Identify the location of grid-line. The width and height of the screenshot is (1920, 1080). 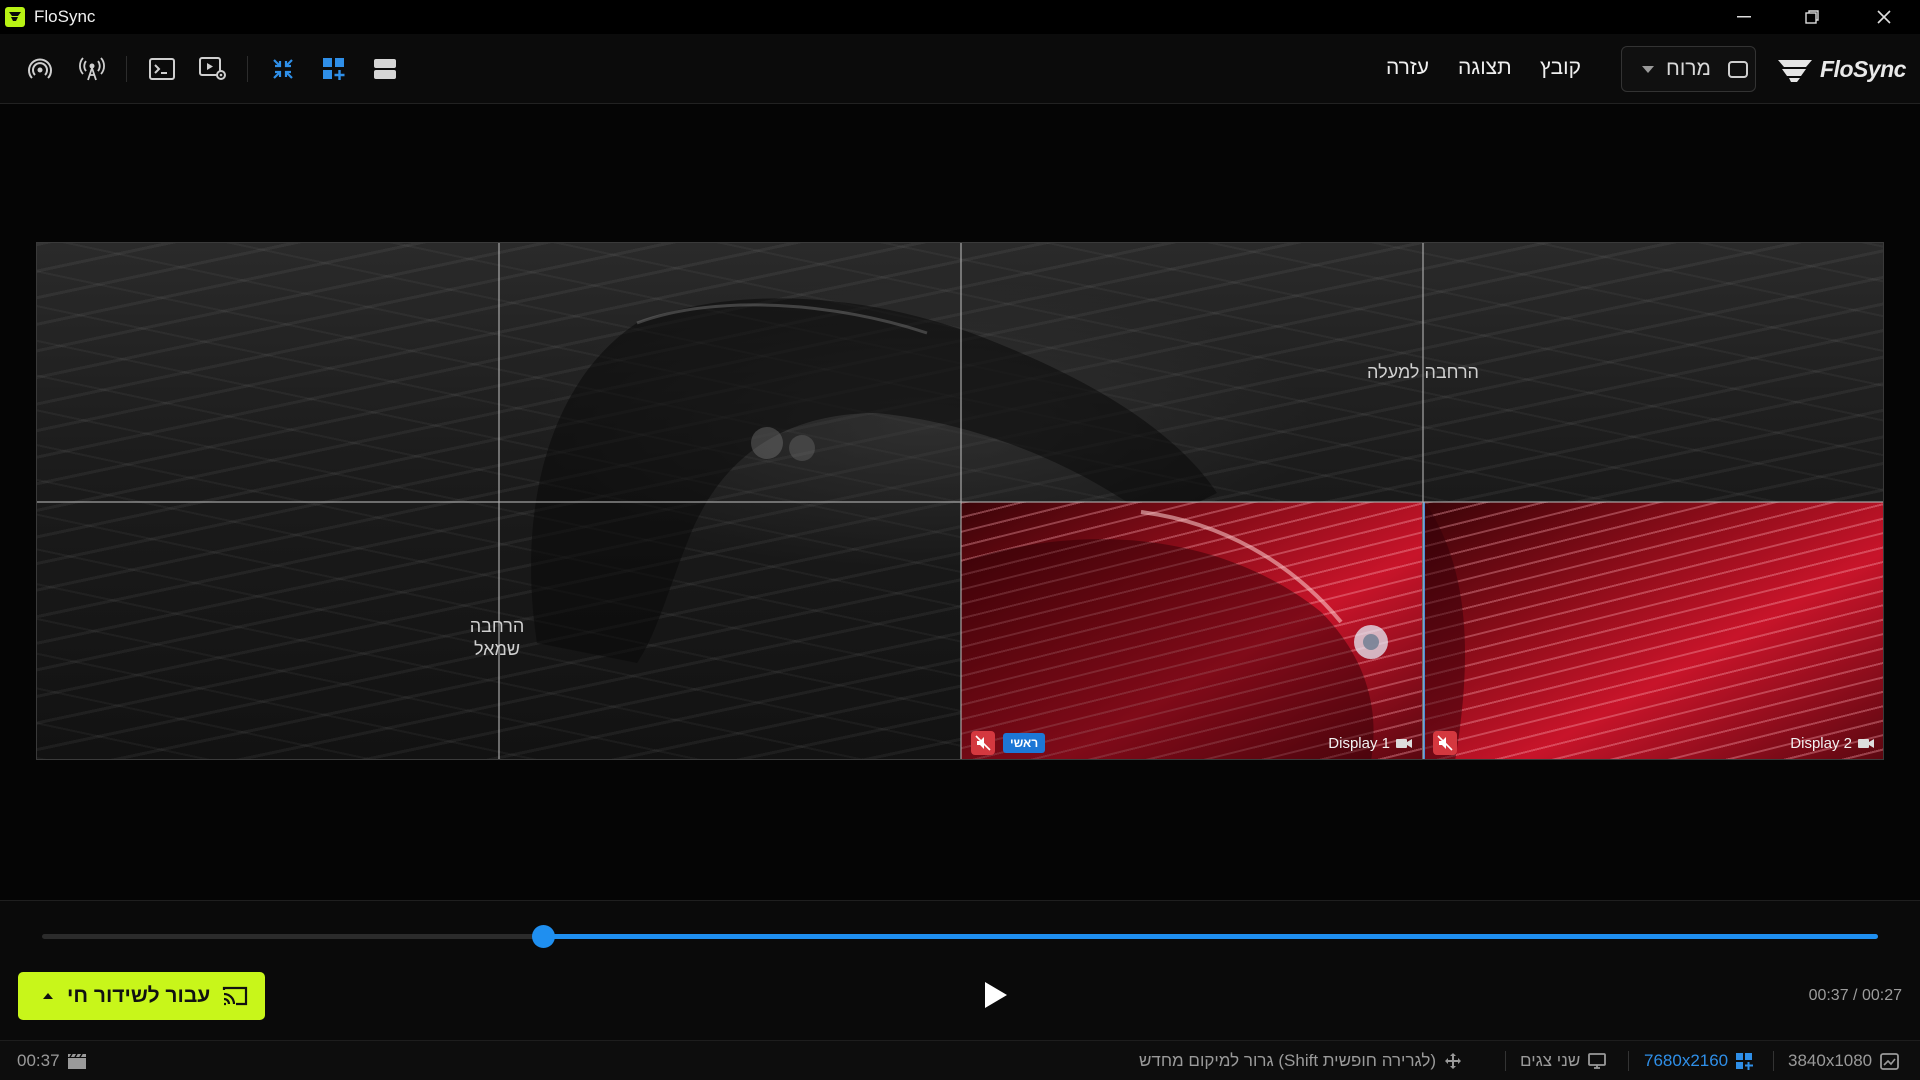
(960, 502).